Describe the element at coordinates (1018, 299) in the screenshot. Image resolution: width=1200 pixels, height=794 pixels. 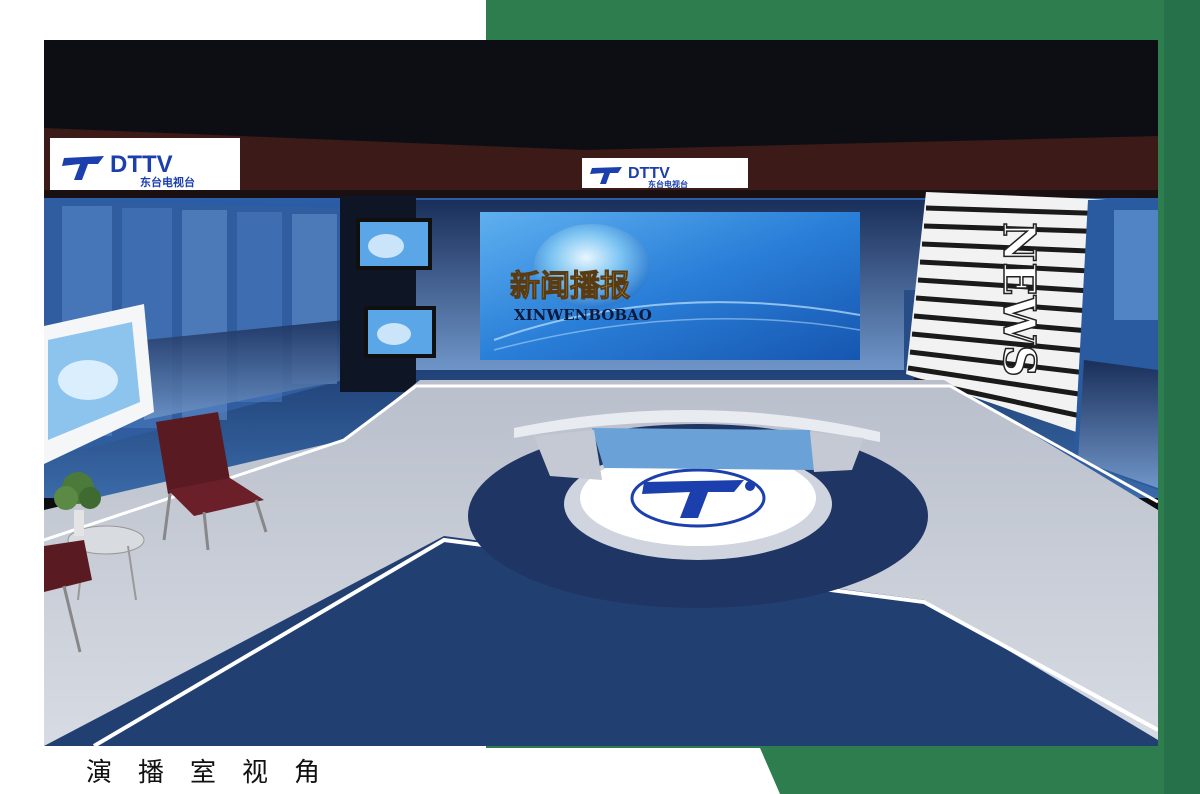
I see `news-panel-text: NEWS` at that location.